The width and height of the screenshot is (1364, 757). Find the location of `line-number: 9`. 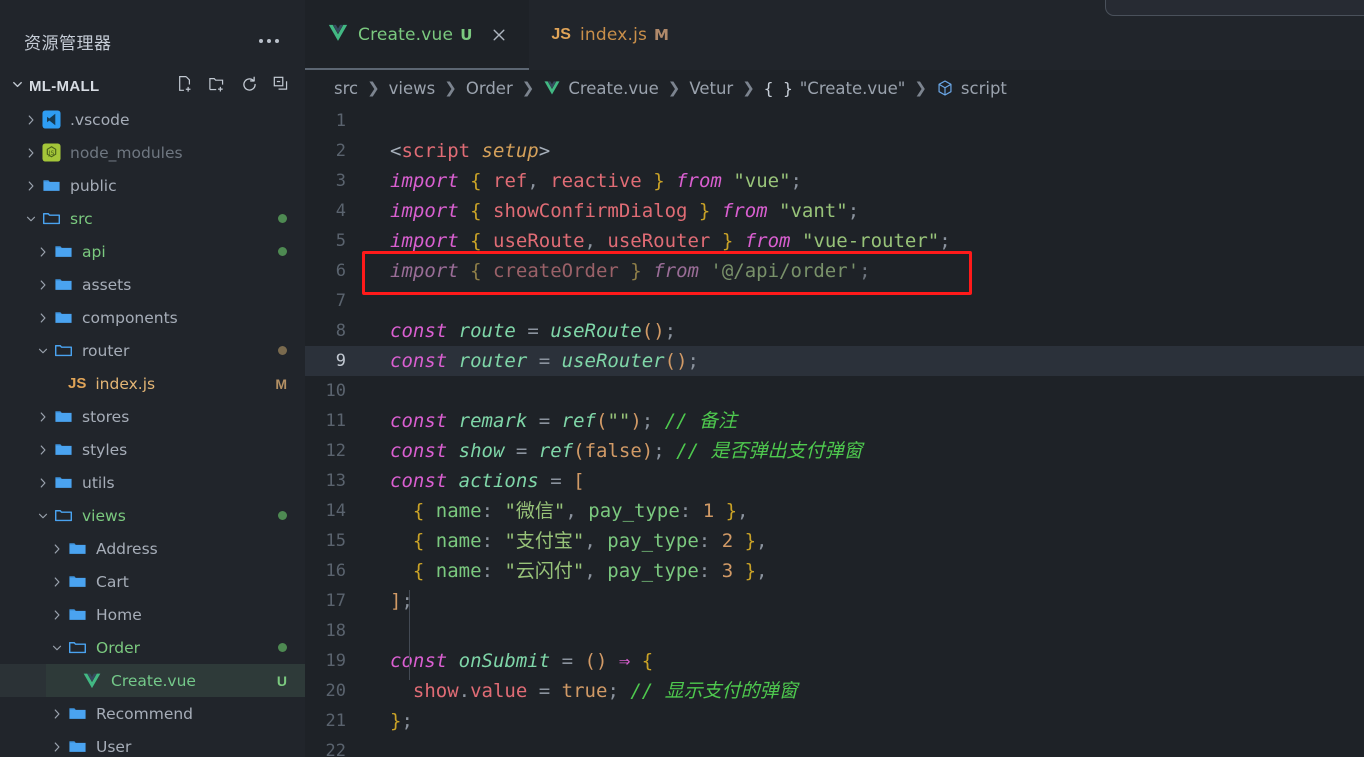

line-number: 9 is located at coordinates (340, 361).